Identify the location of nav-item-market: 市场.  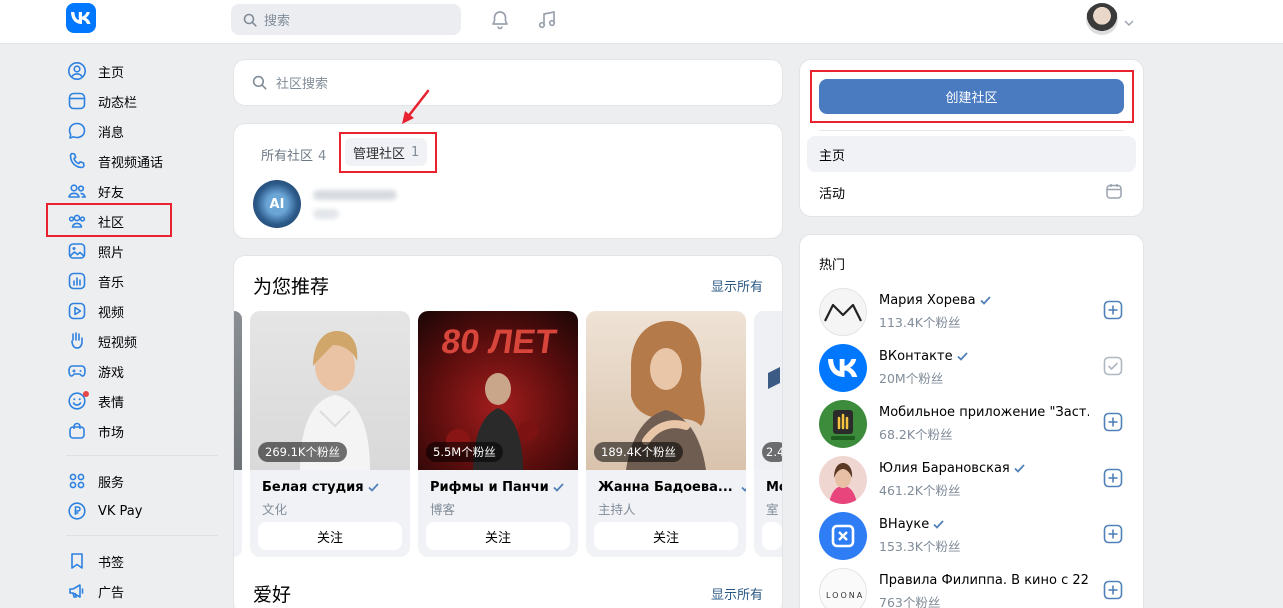
(142, 431).